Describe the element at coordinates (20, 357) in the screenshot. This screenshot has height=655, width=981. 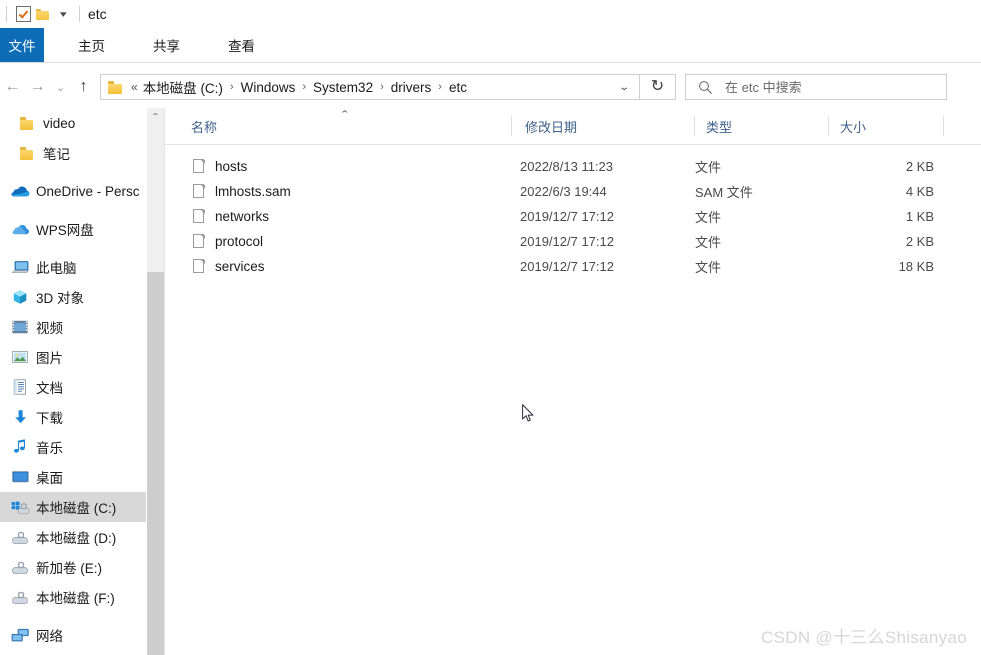
I see `pictures-icon` at that location.